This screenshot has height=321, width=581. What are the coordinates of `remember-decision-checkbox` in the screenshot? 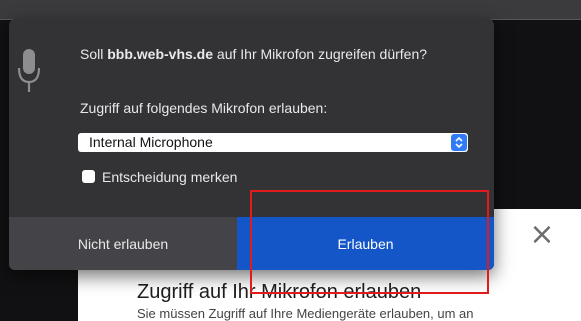 It's located at (88, 176).